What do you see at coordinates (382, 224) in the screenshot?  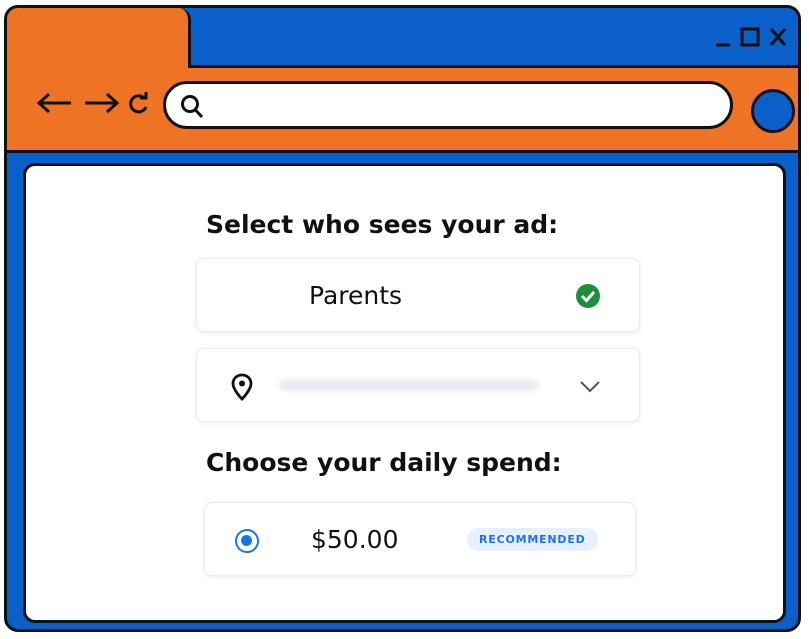 I see `audience-heading: Select who sees your ad:` at bounding box center [382, 224].